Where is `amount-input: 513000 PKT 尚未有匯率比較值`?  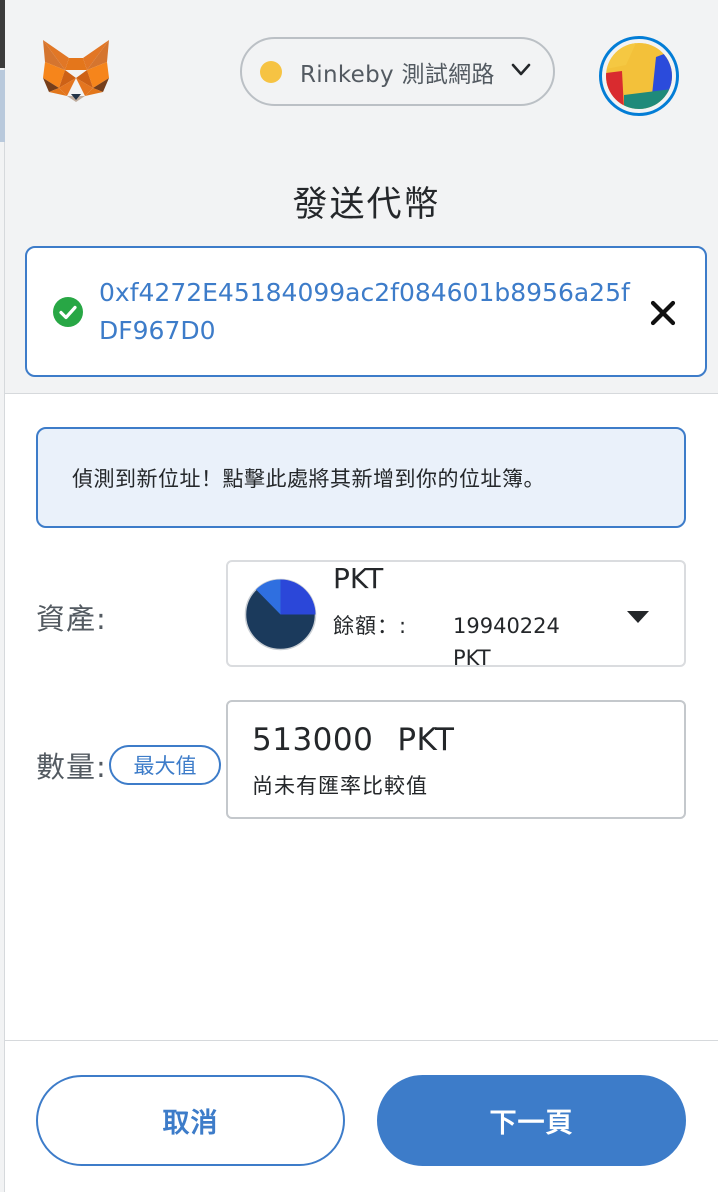 amount-input: 513000 PKT 尚未有匯率比較值 is located at coordinates (456, 759).